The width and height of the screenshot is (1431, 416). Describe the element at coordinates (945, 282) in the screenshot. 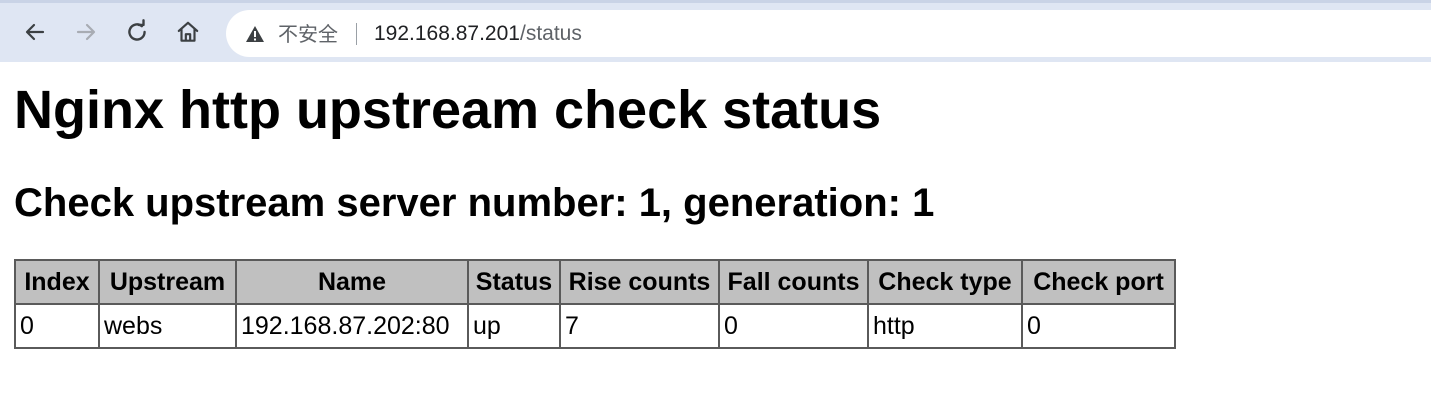

I see `column-header-check-type: Check type` at that location.